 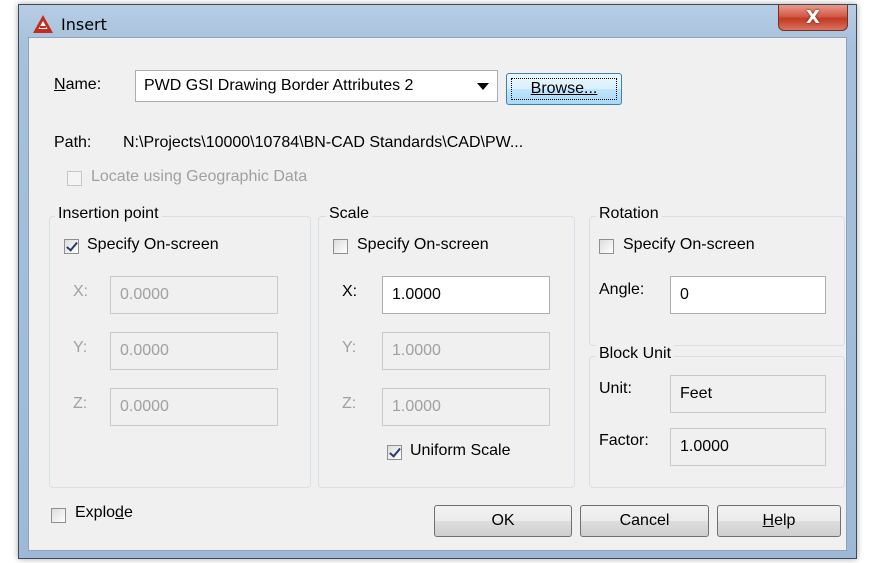 What do you see at coordinates (194, 295) in the screenshot?
I see `insertion-x-field: 0.0000` at bounding box center [194, 295].